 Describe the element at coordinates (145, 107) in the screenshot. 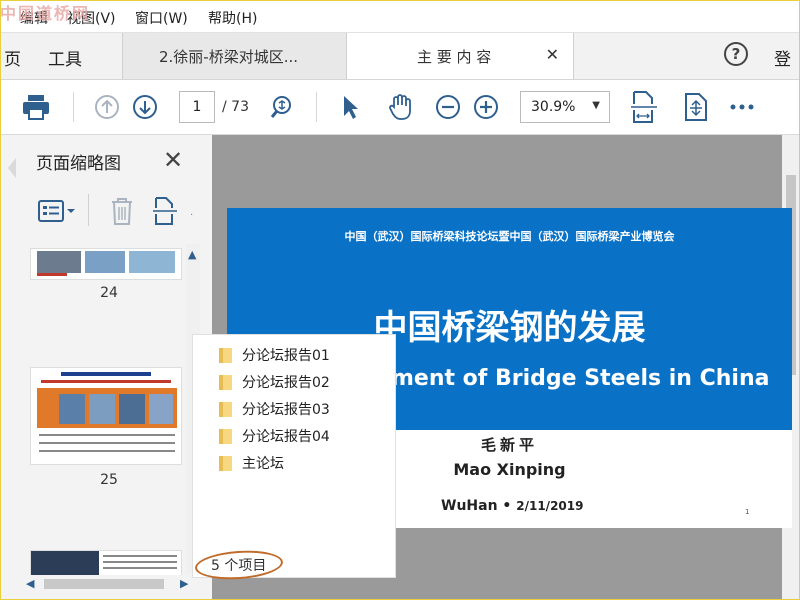

I see `next-page-icon` at that location.